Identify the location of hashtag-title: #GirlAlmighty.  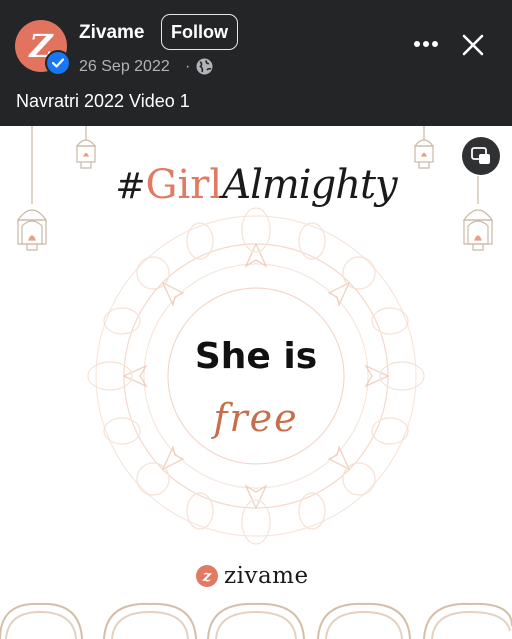
(256, 185).